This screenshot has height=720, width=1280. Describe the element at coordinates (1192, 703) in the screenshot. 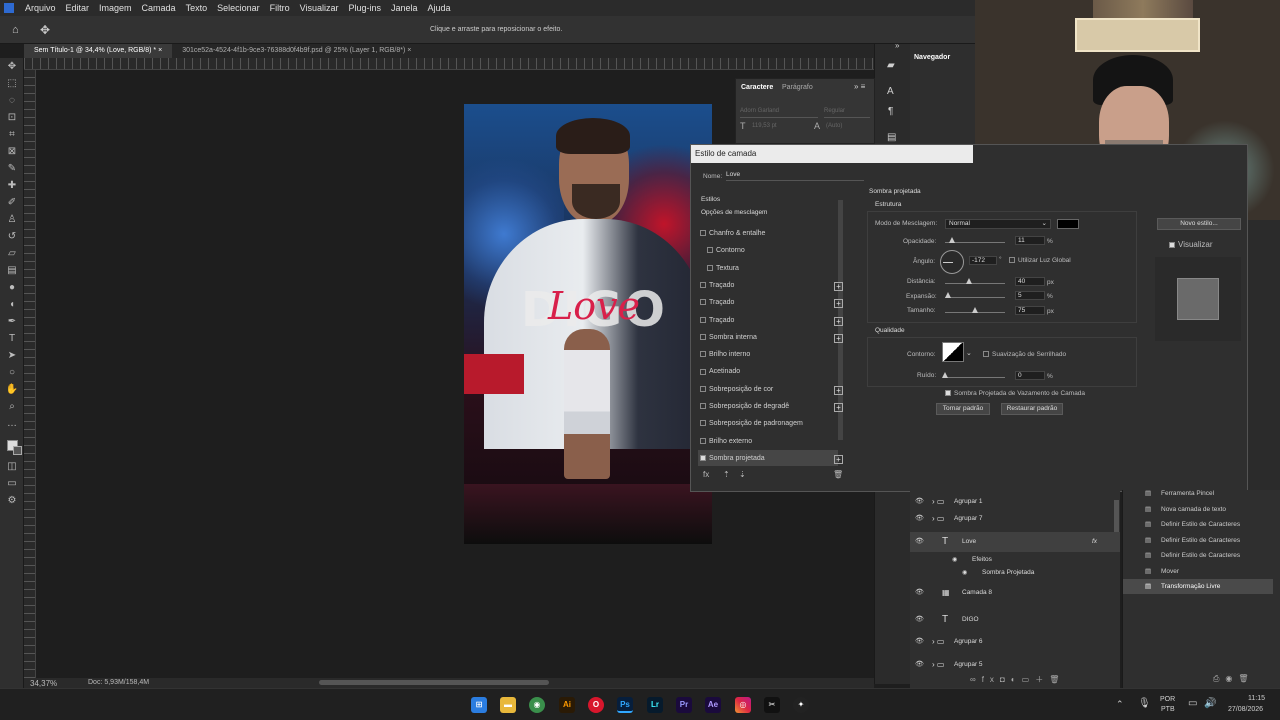

I see `monitor-icon: ▭` at that location.